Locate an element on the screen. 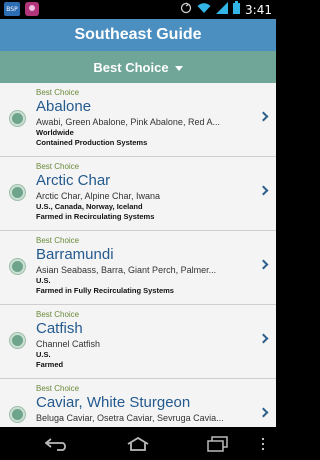  item-aliases: Channel Catfish is located at coordinates (68, 344).